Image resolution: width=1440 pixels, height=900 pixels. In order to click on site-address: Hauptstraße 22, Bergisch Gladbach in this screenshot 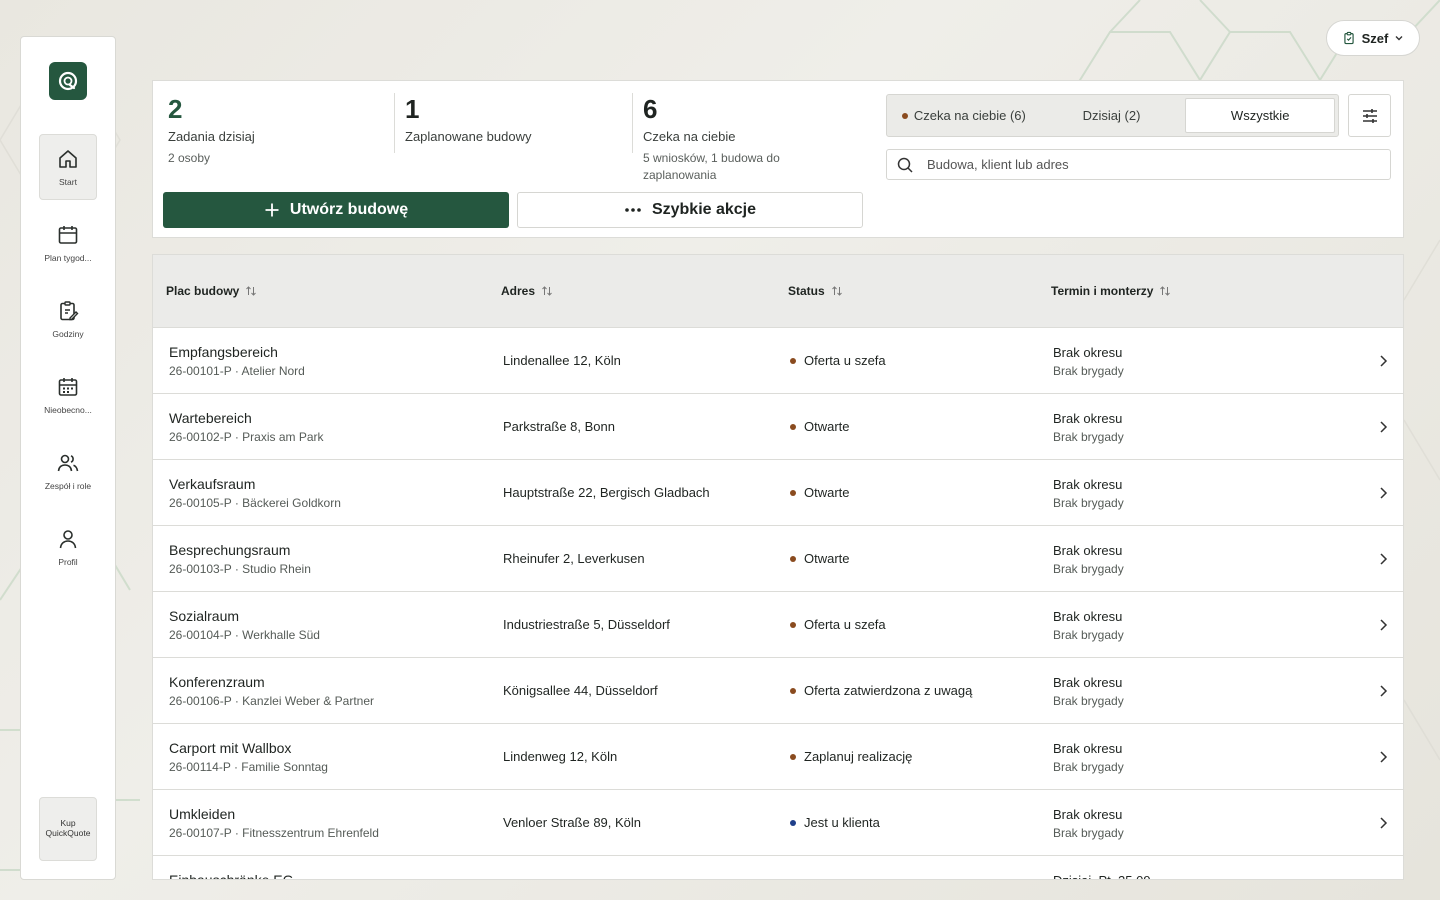, I will do `click(606, 492)`.